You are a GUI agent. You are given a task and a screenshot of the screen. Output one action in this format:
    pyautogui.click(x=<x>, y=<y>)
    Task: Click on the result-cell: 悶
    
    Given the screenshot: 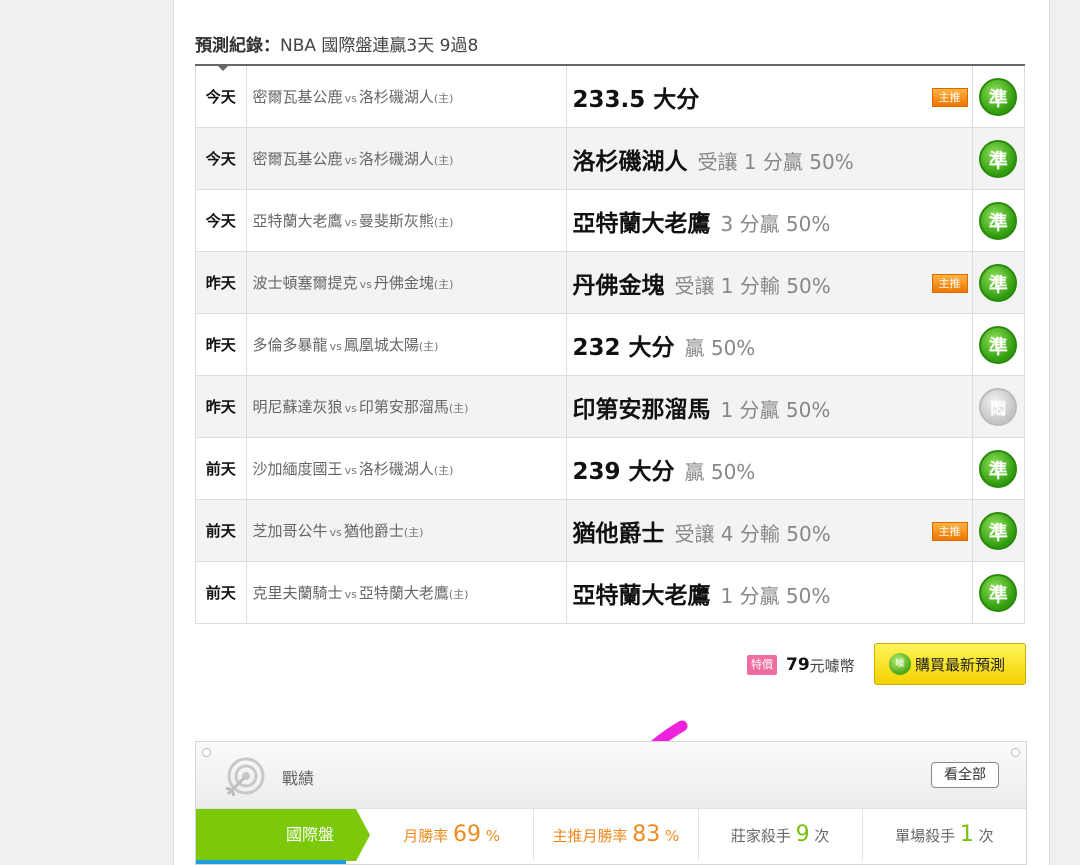 What is the action you would take?
    pyautogui.click(x=998, y=406)
    